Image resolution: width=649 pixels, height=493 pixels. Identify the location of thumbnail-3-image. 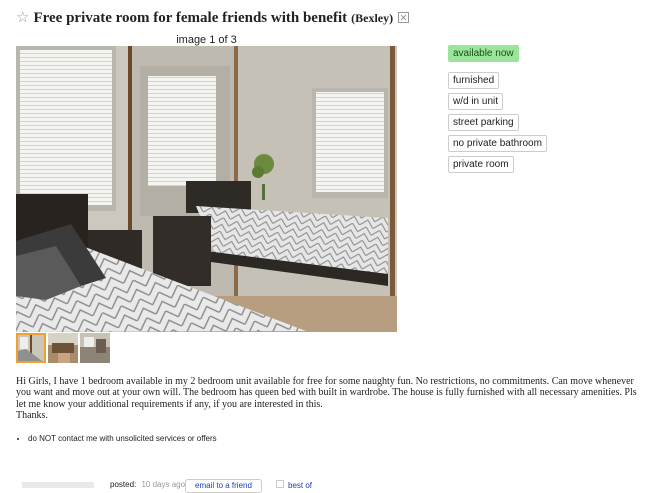
(95, 348).